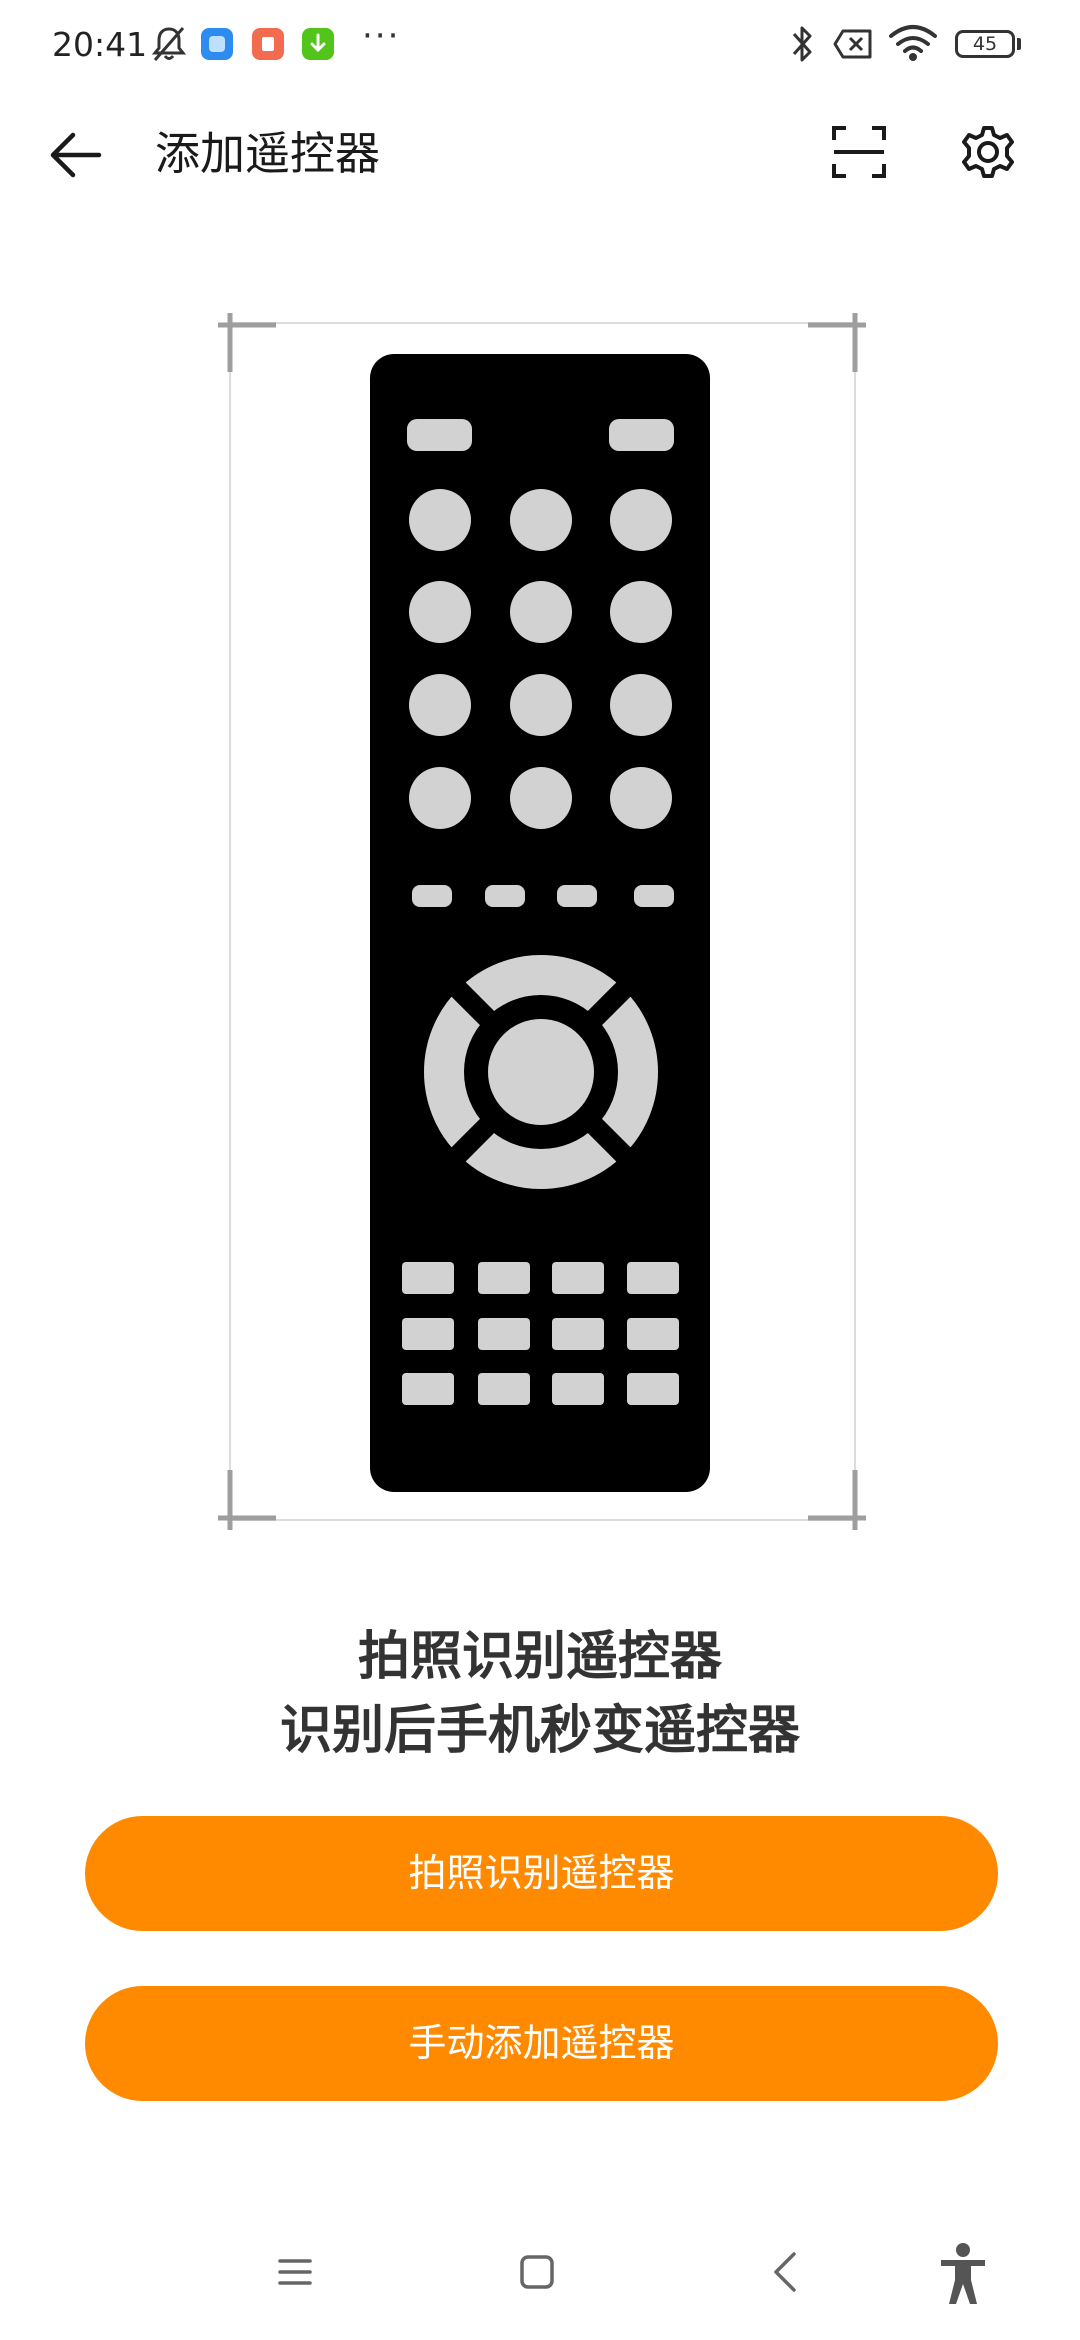 This screenshot has height=2340, width=1080. What do you see at coordinates (641, 435) in the screenshot?
I see `remote-menu-button` at bounding box center [641, 435].